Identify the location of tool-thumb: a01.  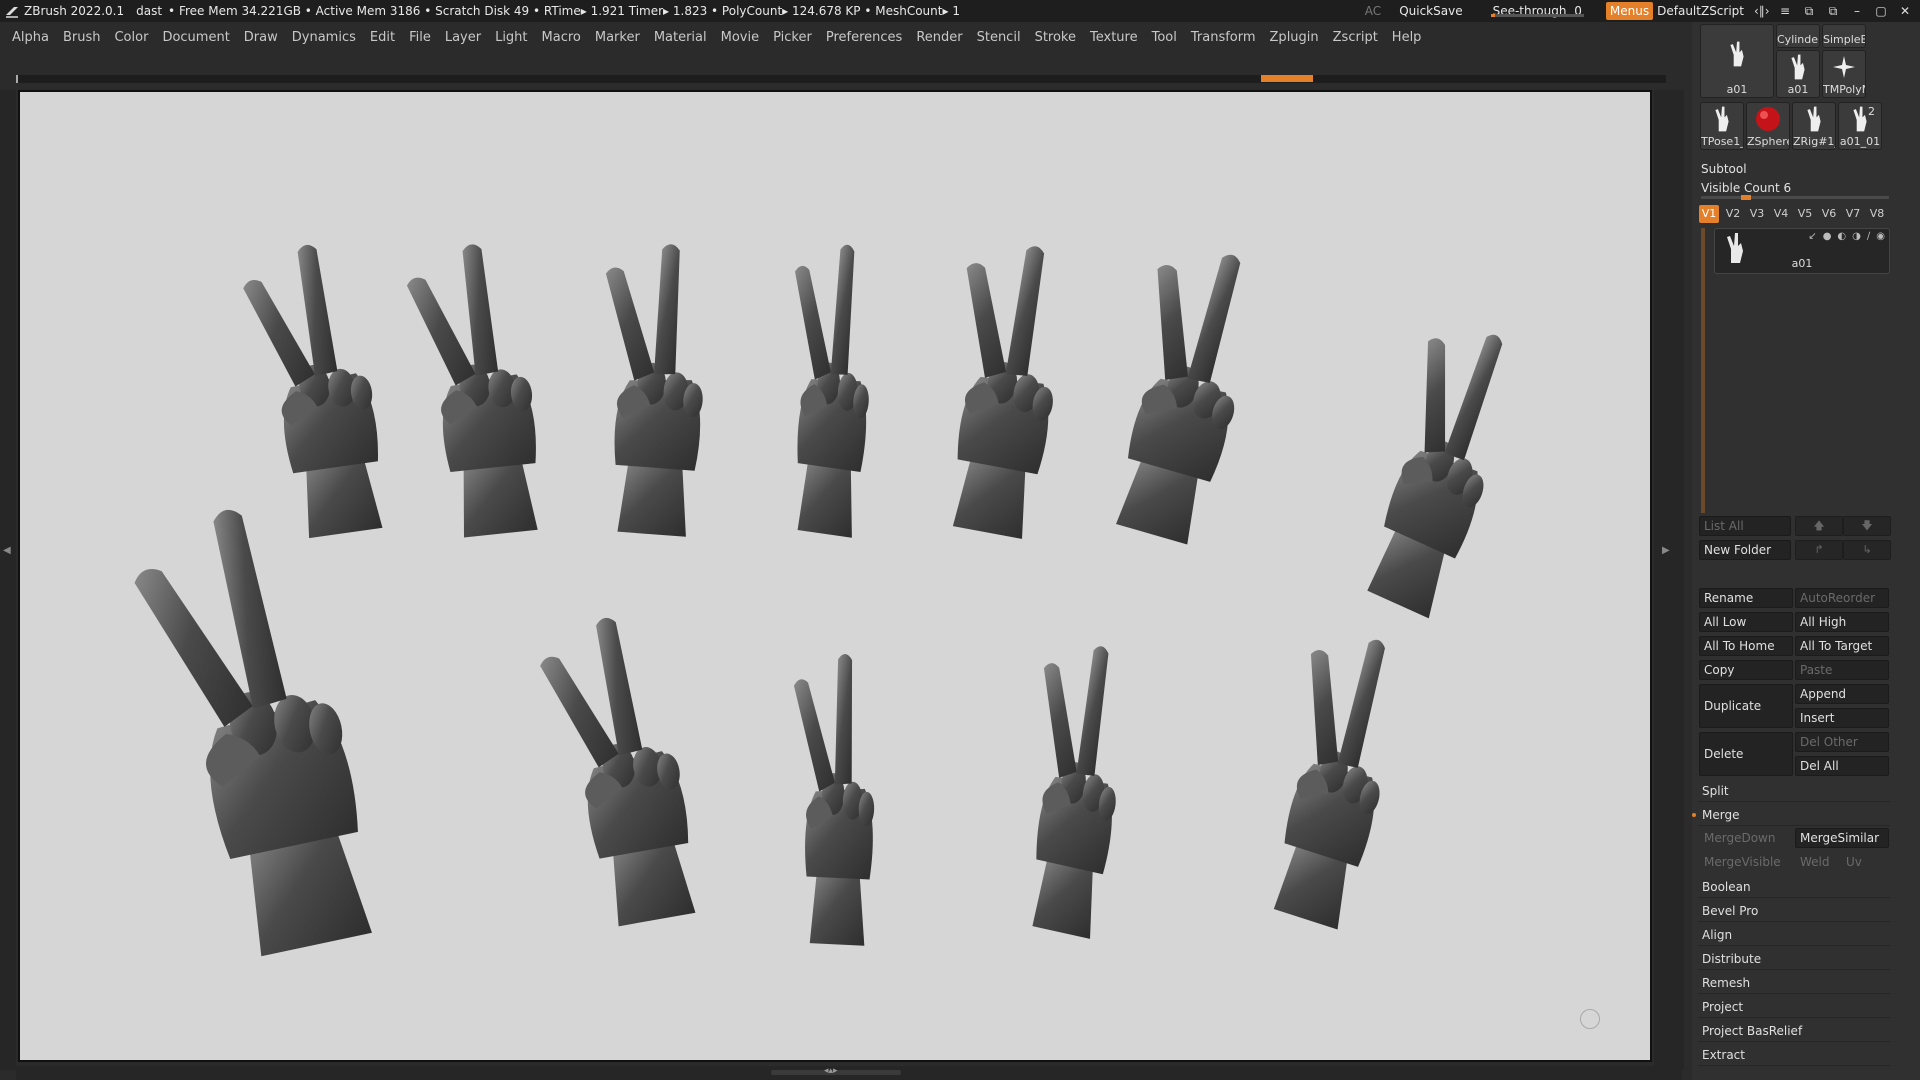
(1737, 61).